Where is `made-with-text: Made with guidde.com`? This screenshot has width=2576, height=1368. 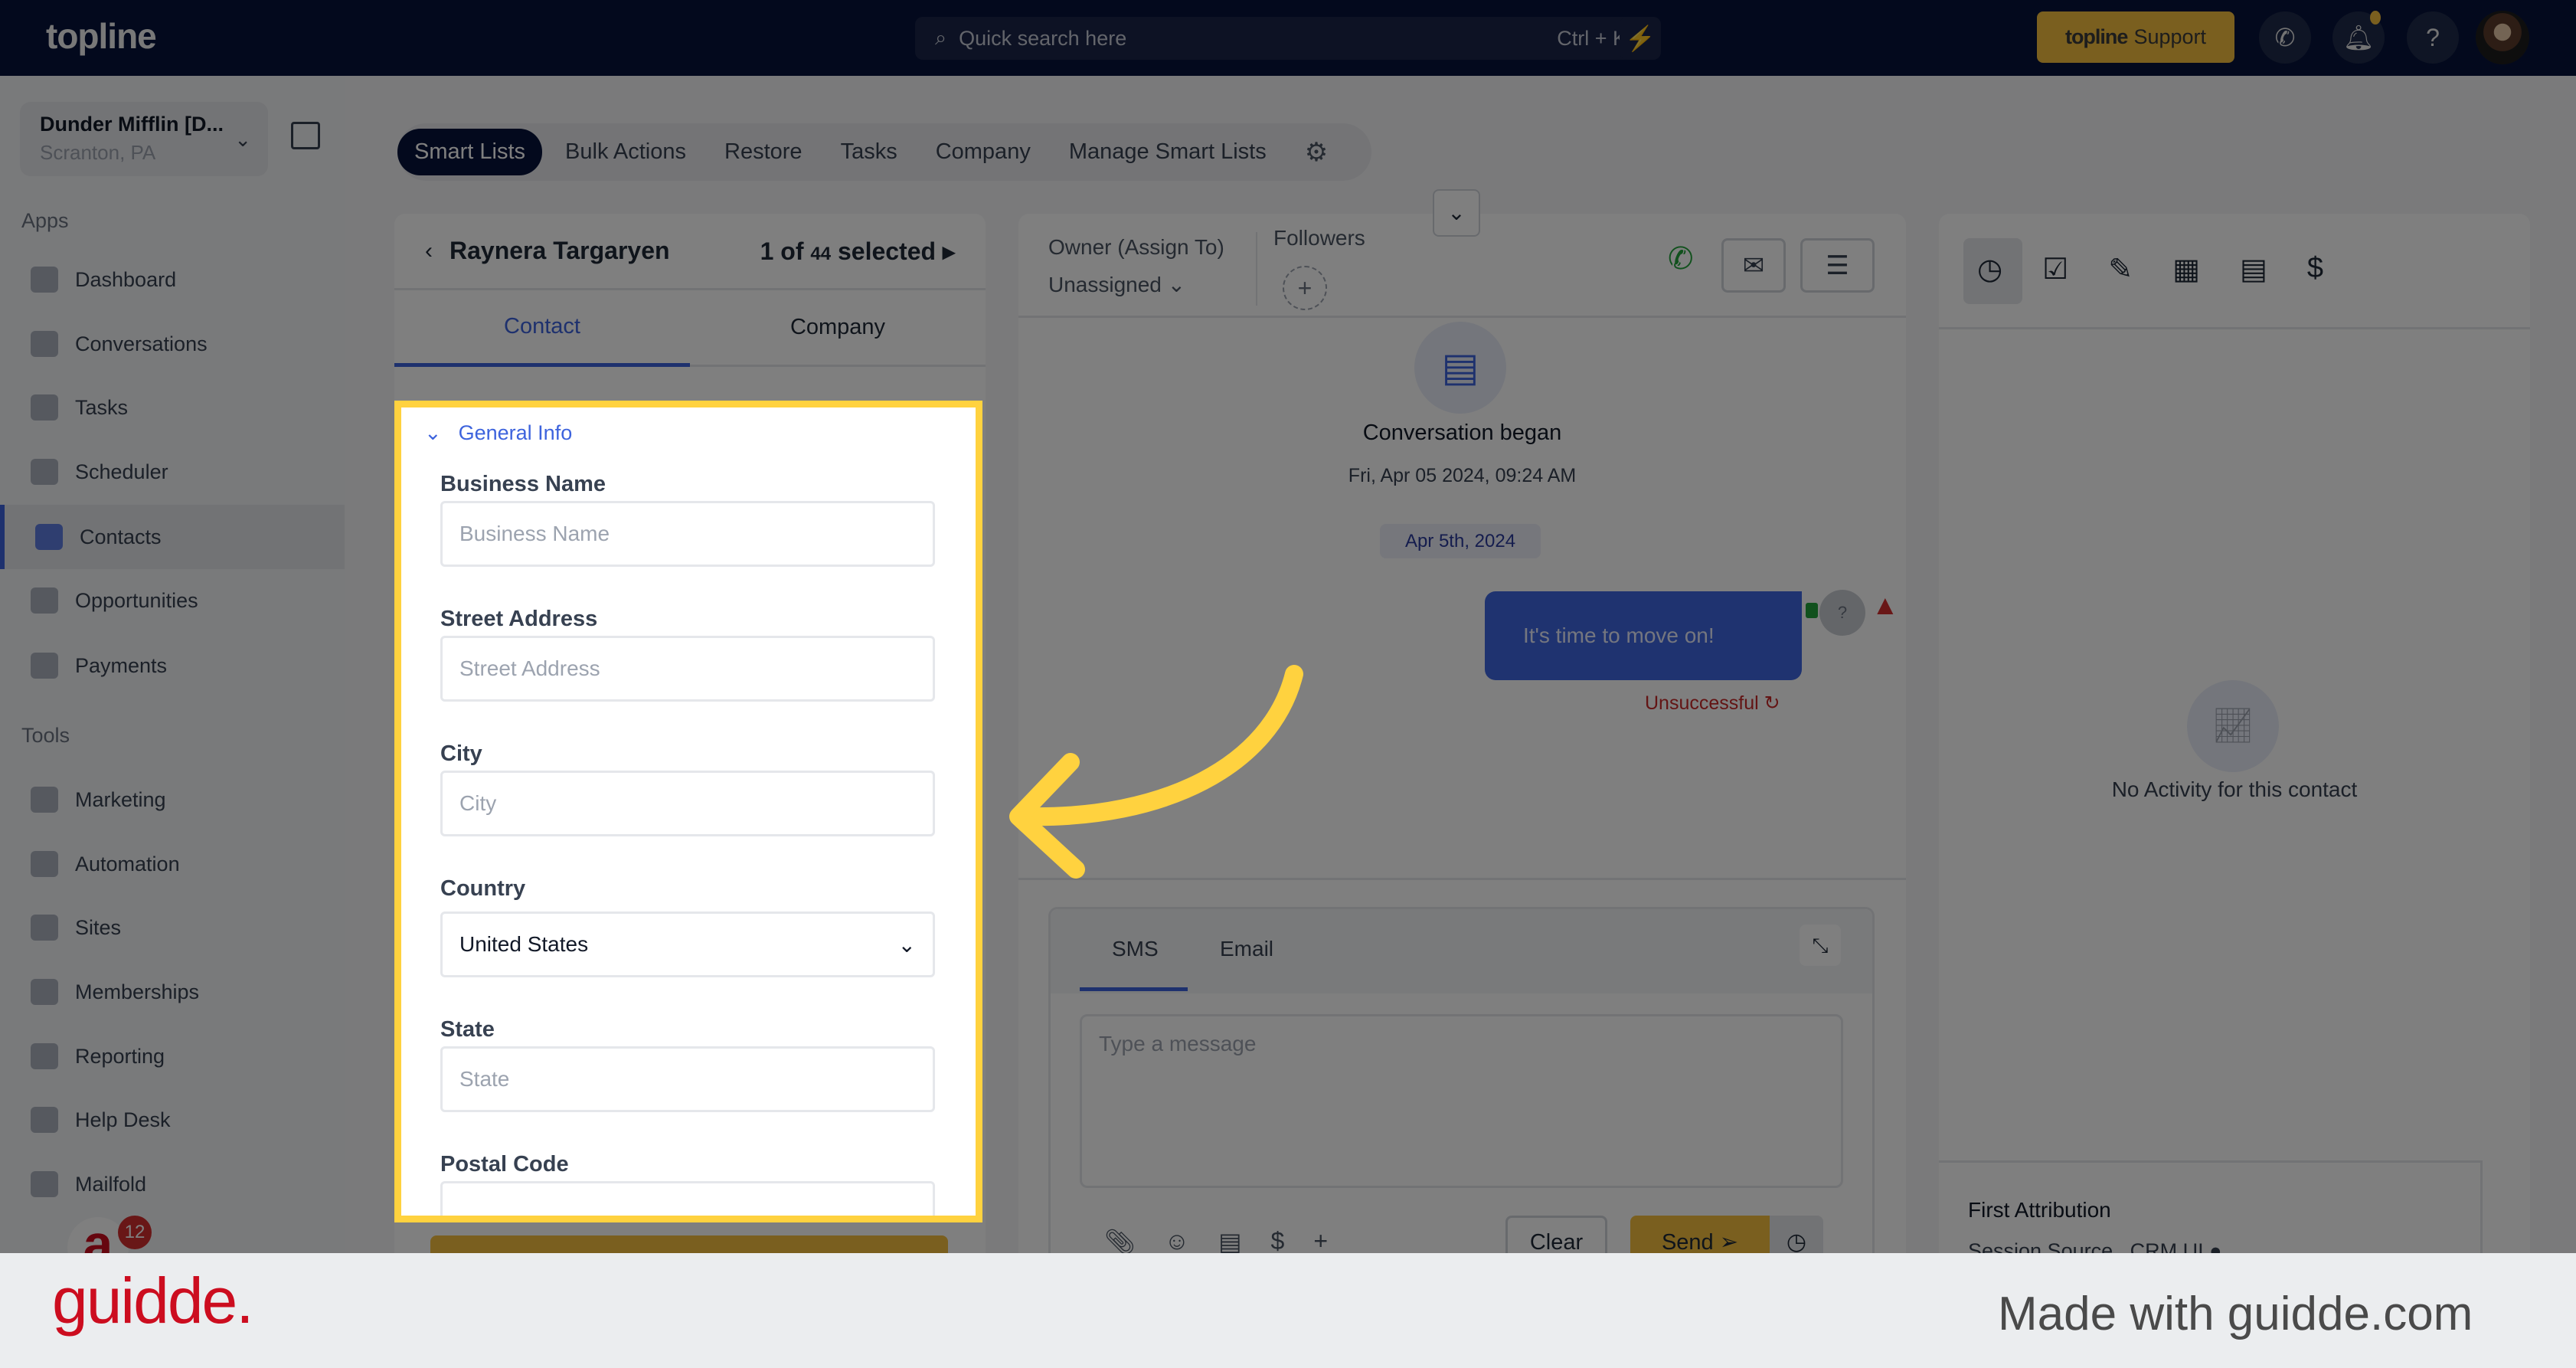 made-with-text: Made with guidde.com is located at coordinates (2235, 1314).